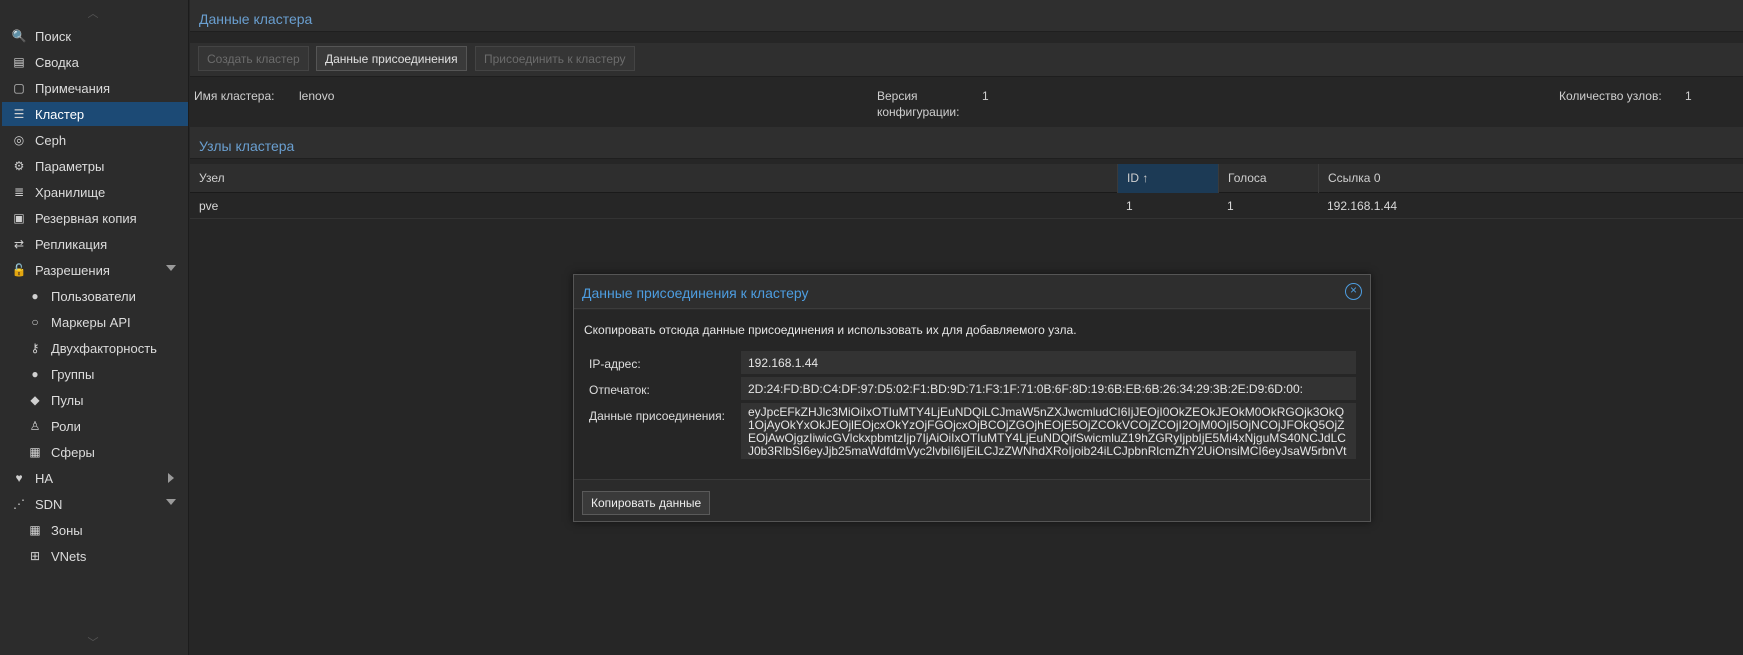  What do you see at coordinates (555, 58) in the screenshot?
I see `join-cluster-button: Присоединить к кластеру` at bounding box center [555, 58].